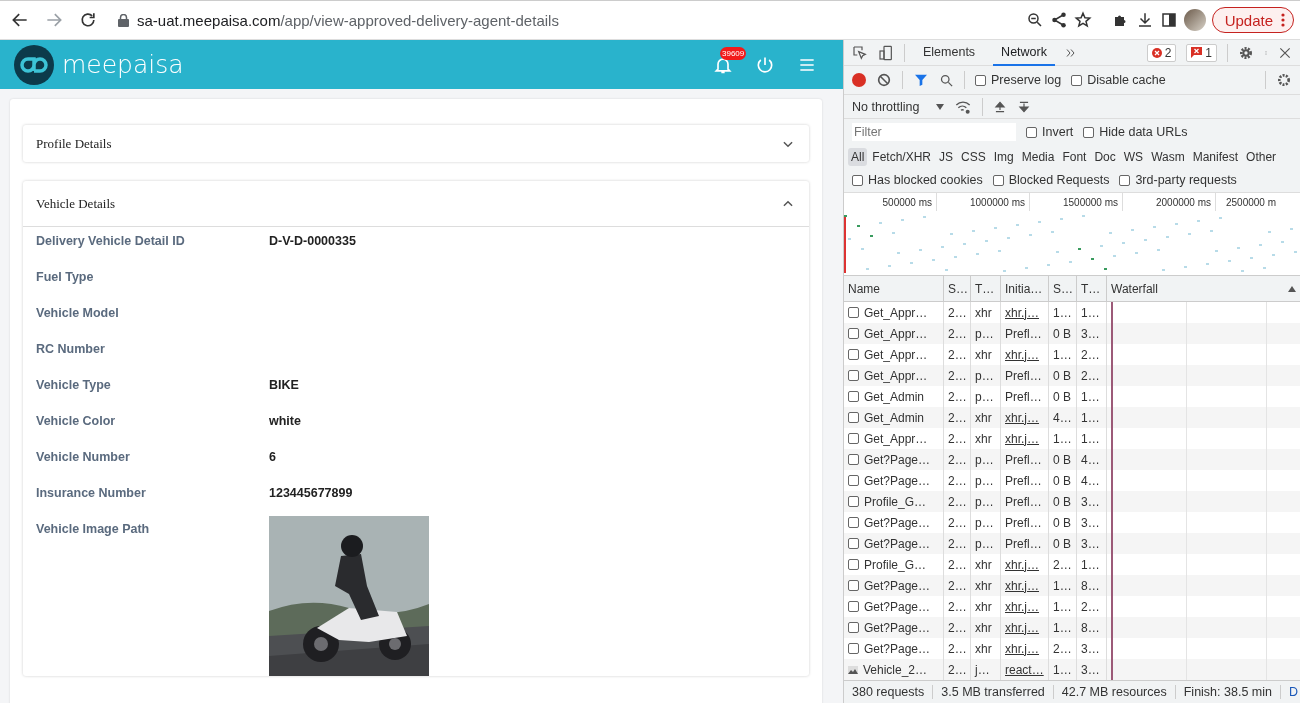 The height and width of the screenshot is (703, 1300). What do you see at coordinates (946, 80) in the screenshot?
I see `search-icon` at bounding box center [946, 80].